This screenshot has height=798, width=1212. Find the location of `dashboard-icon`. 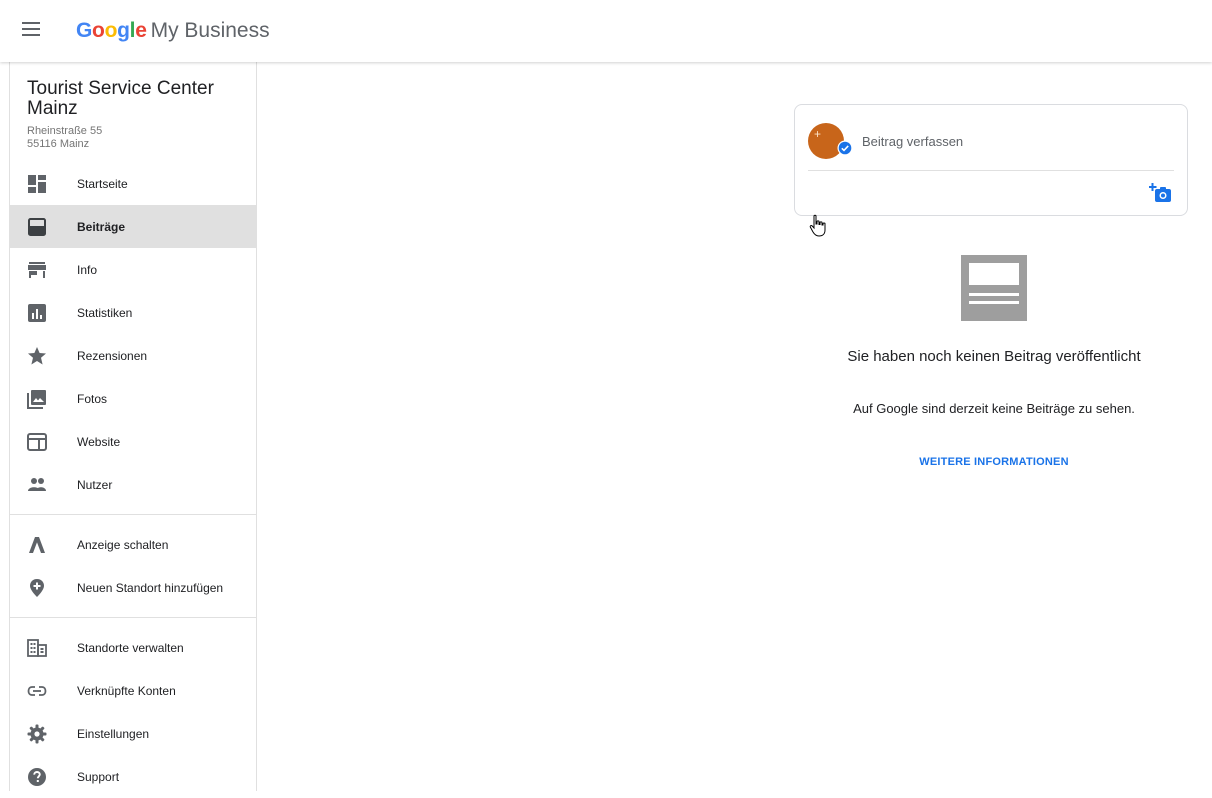

dashboard-icon is located at coordinates (37, 184).